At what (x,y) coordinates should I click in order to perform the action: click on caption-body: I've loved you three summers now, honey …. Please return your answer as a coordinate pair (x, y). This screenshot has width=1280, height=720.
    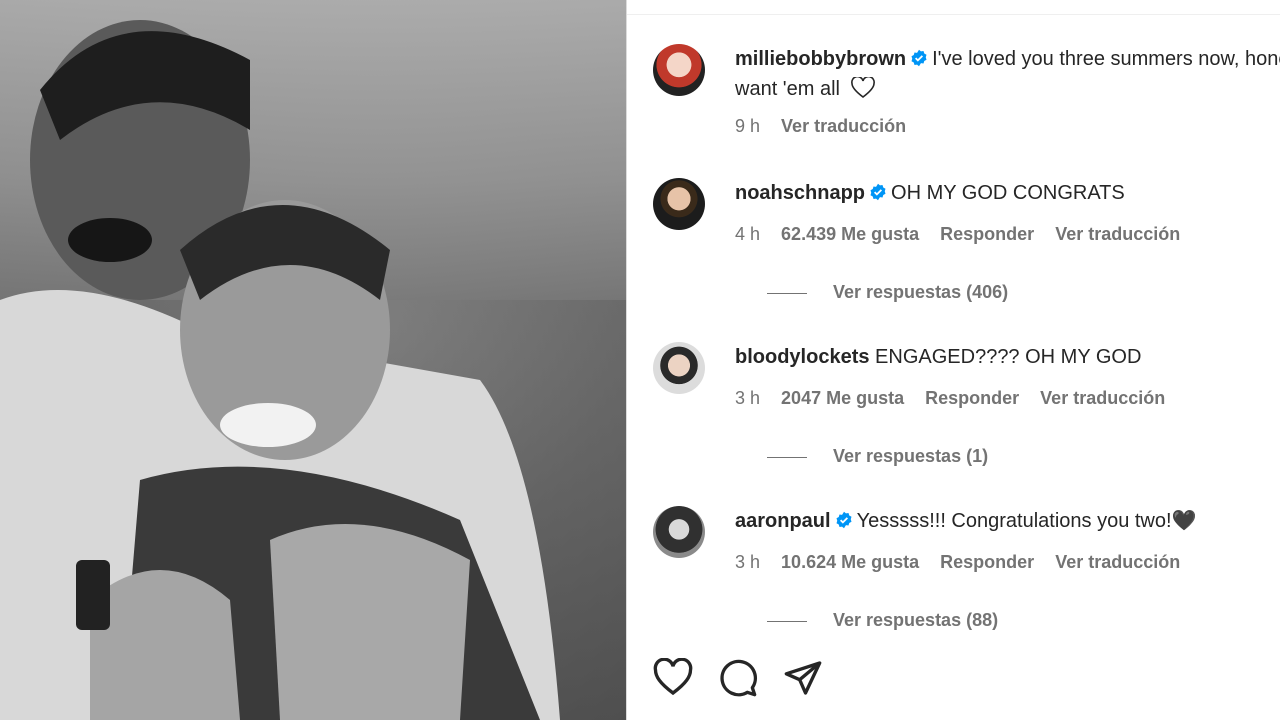
    Looking at the image, I should click on (1106, 59).